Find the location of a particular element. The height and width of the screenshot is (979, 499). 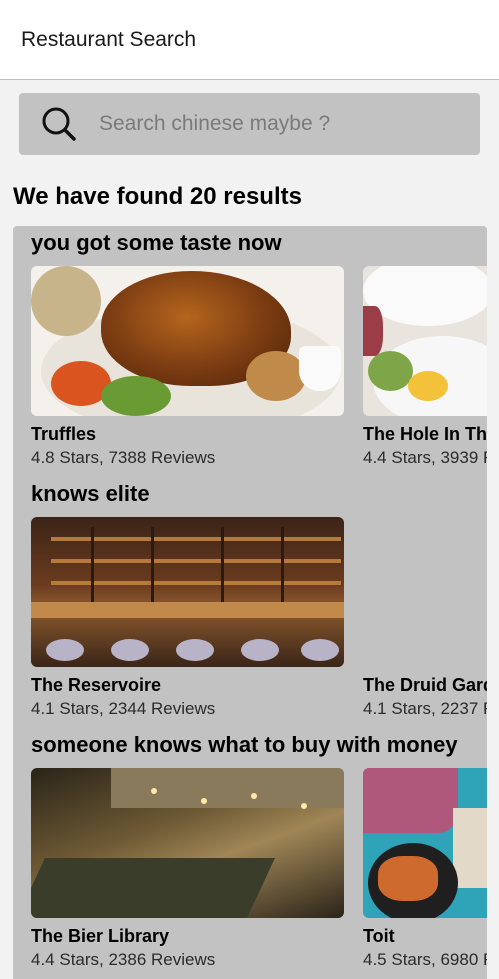

restaurant-rating: 4.5 Stars, 6980 R is located at coordinates (425, 959).